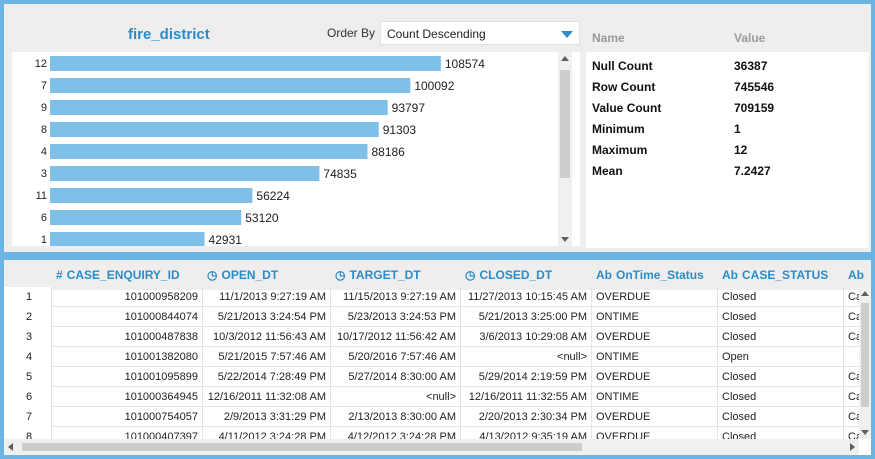 Image resolution: width=875 pixels, height=459 pixels. Describe the element at coordinates (526, 337) in the screenshot. I see `table-cell: 3/6/2013 10:29:08 AM` at that location.